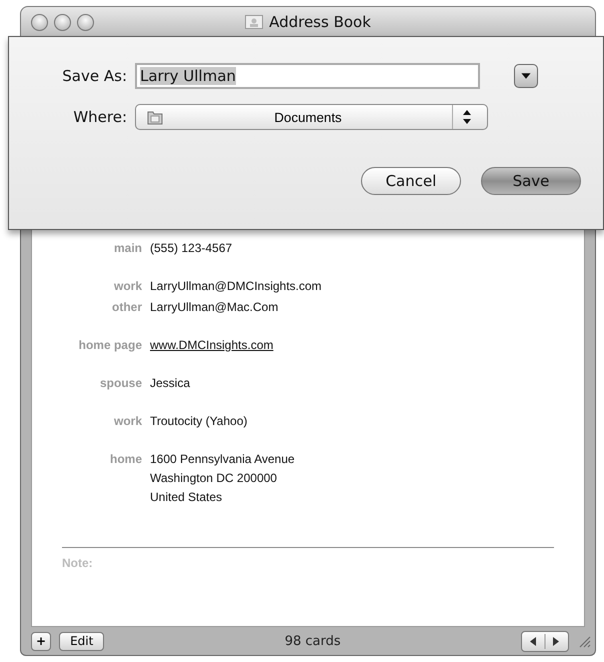 This screenshot has height=662, width=604. Describe the element at coordinates (531, 181) in the screenshot. I see `default-button: Save` at that location.